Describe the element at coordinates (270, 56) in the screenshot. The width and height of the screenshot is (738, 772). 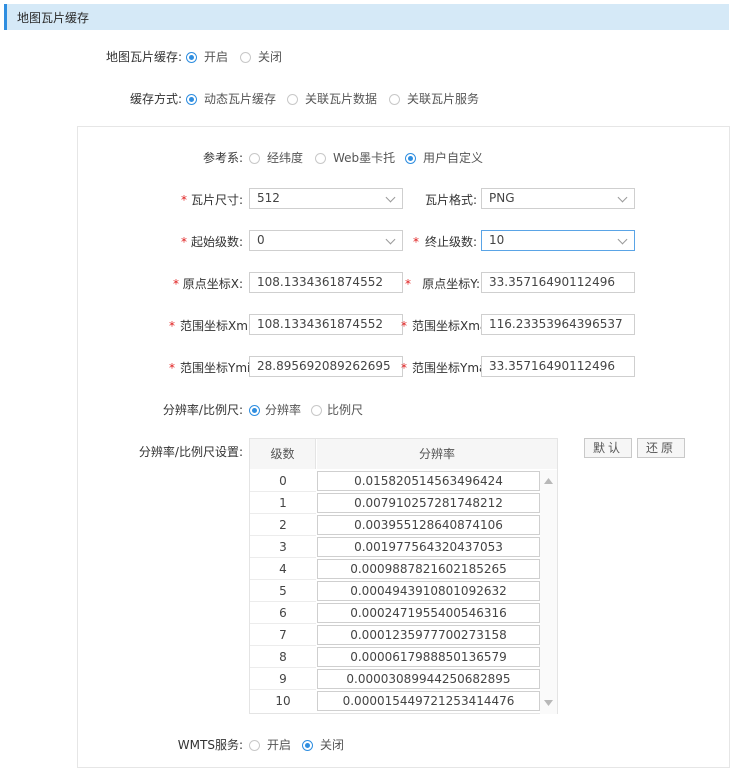
I see `cache-enable-off-label: 关闭` at that location.